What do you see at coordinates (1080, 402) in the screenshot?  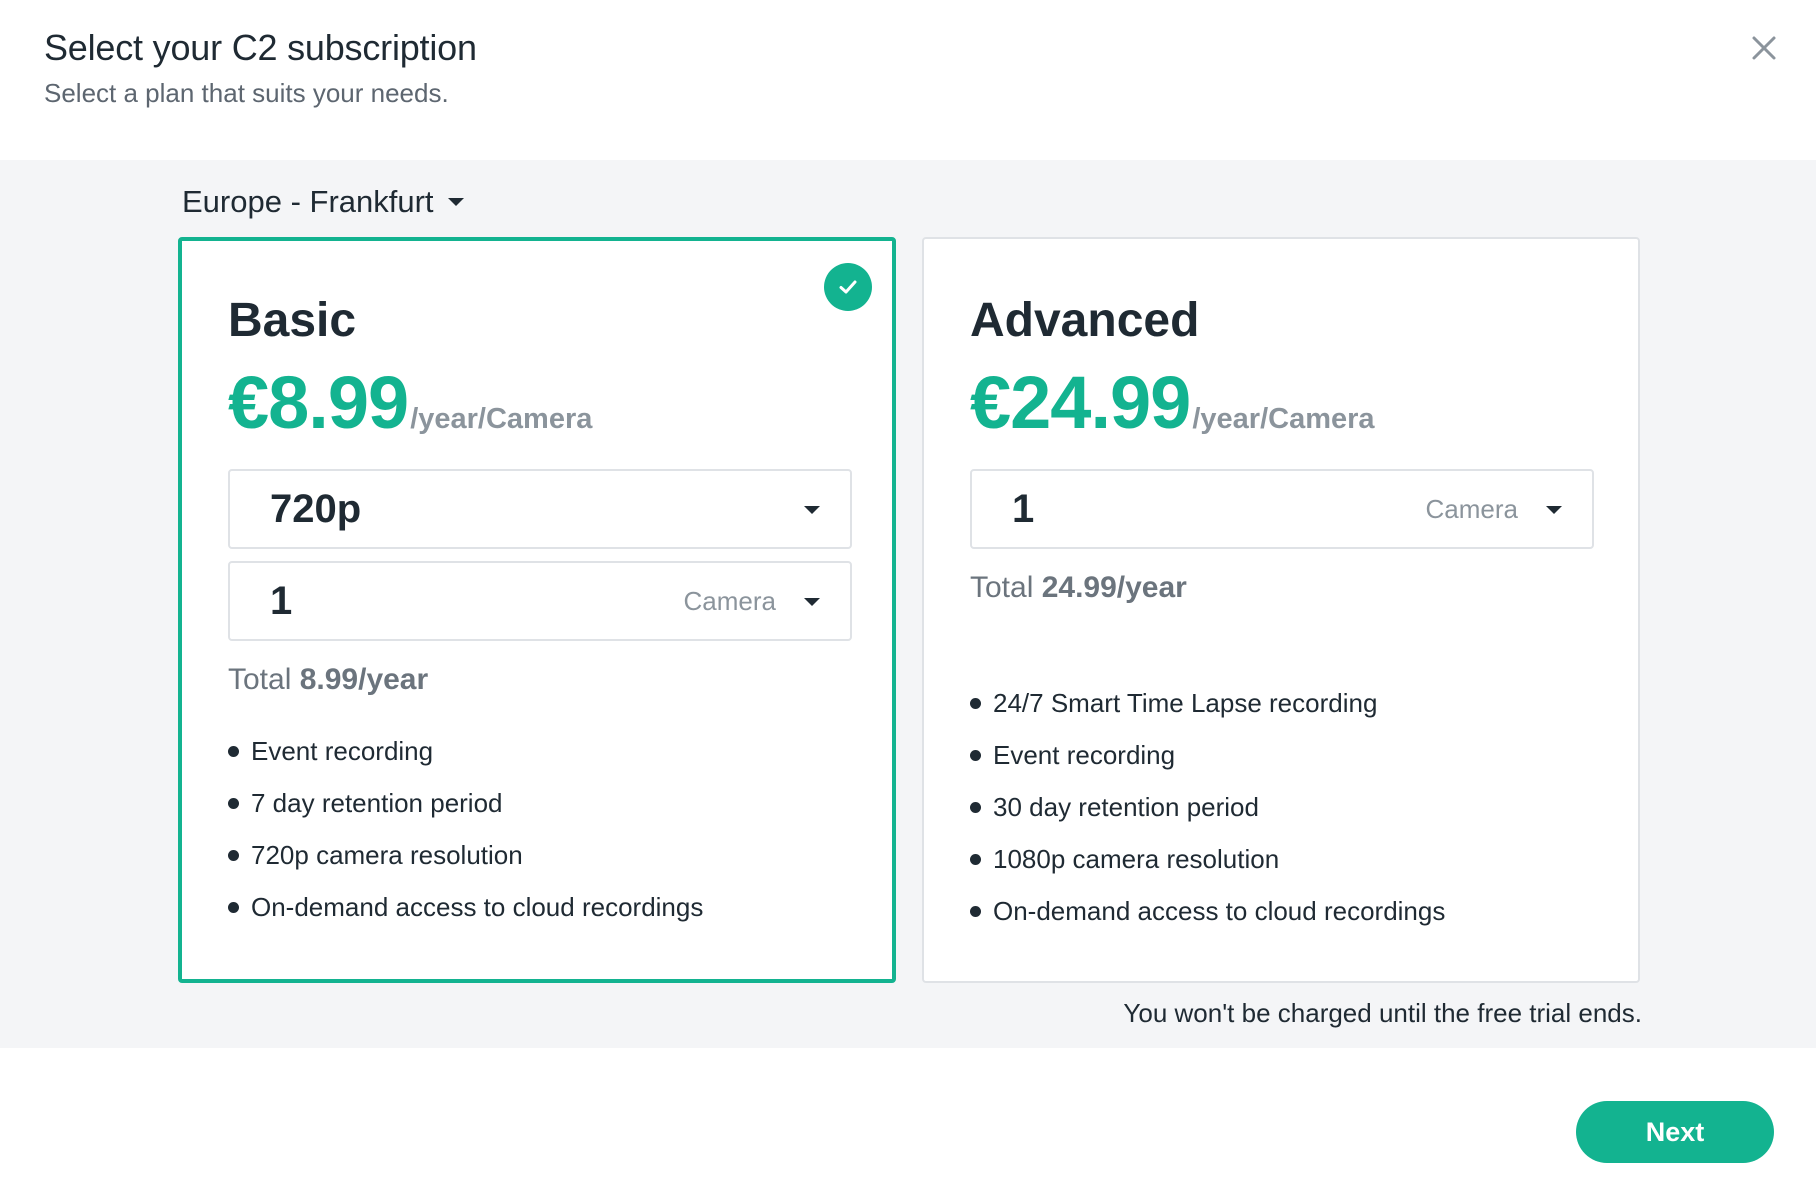 I see `plan-price: €24.99` at bounding box center [1080, 402].